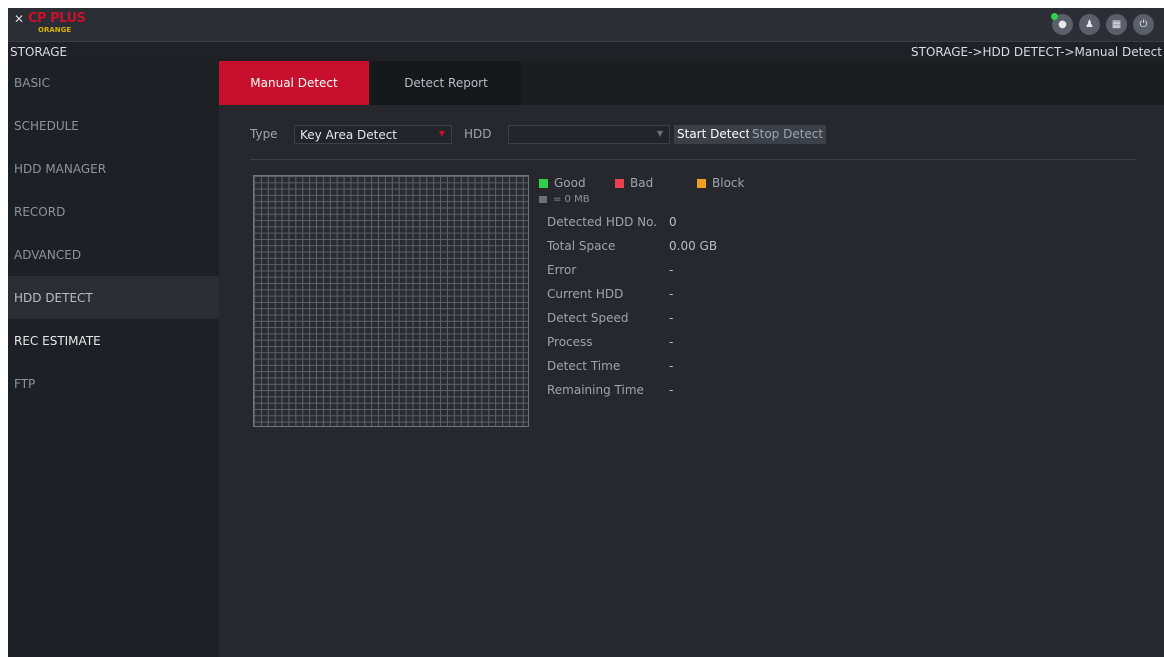  I want to click on good-swatch, so click(543, 183).